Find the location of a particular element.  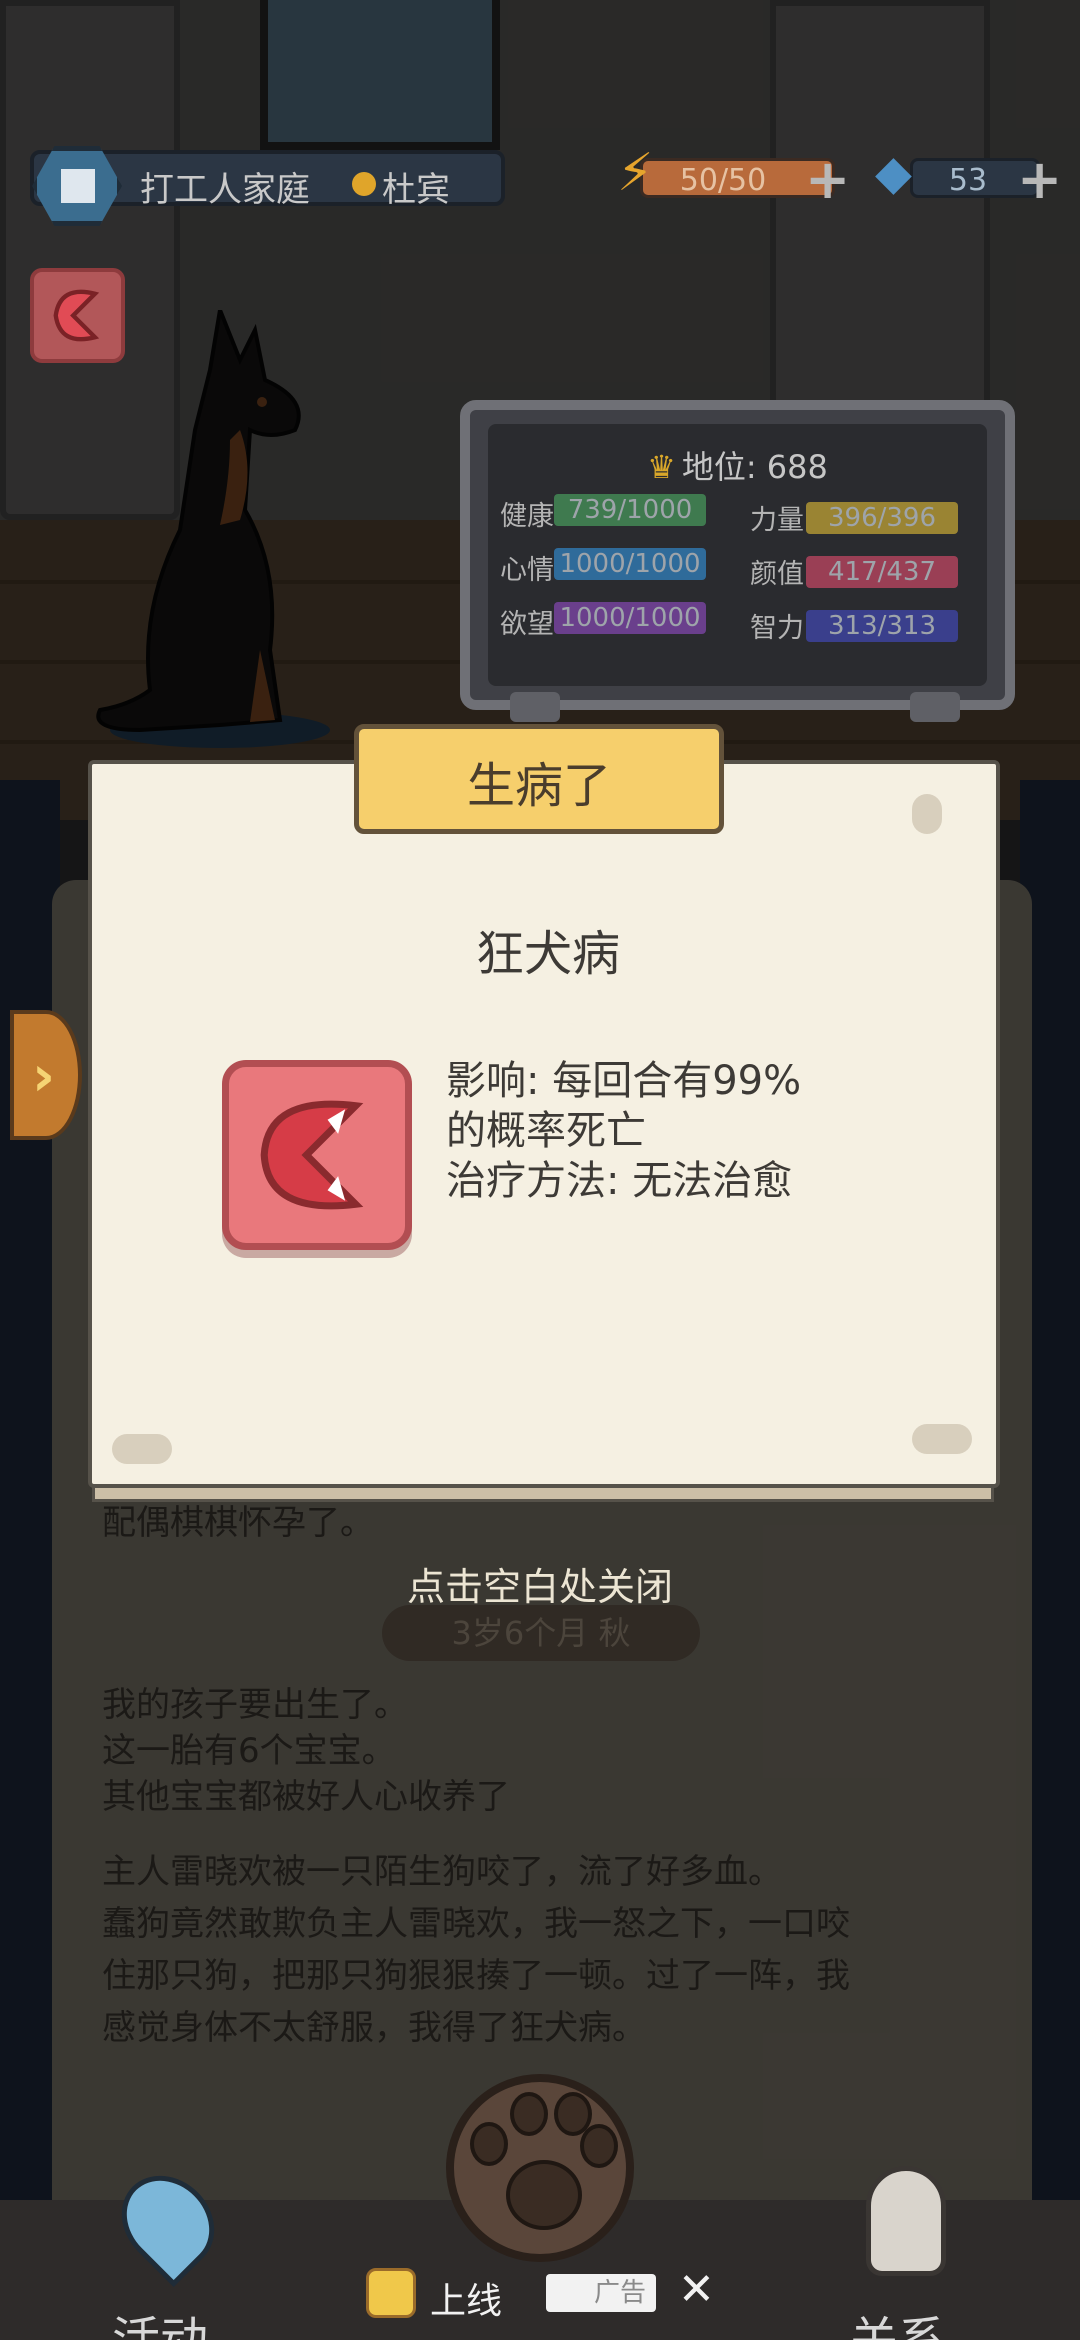

cure-line: 治疗方法: 无法治愈 is located at coordinates (619, 1181).